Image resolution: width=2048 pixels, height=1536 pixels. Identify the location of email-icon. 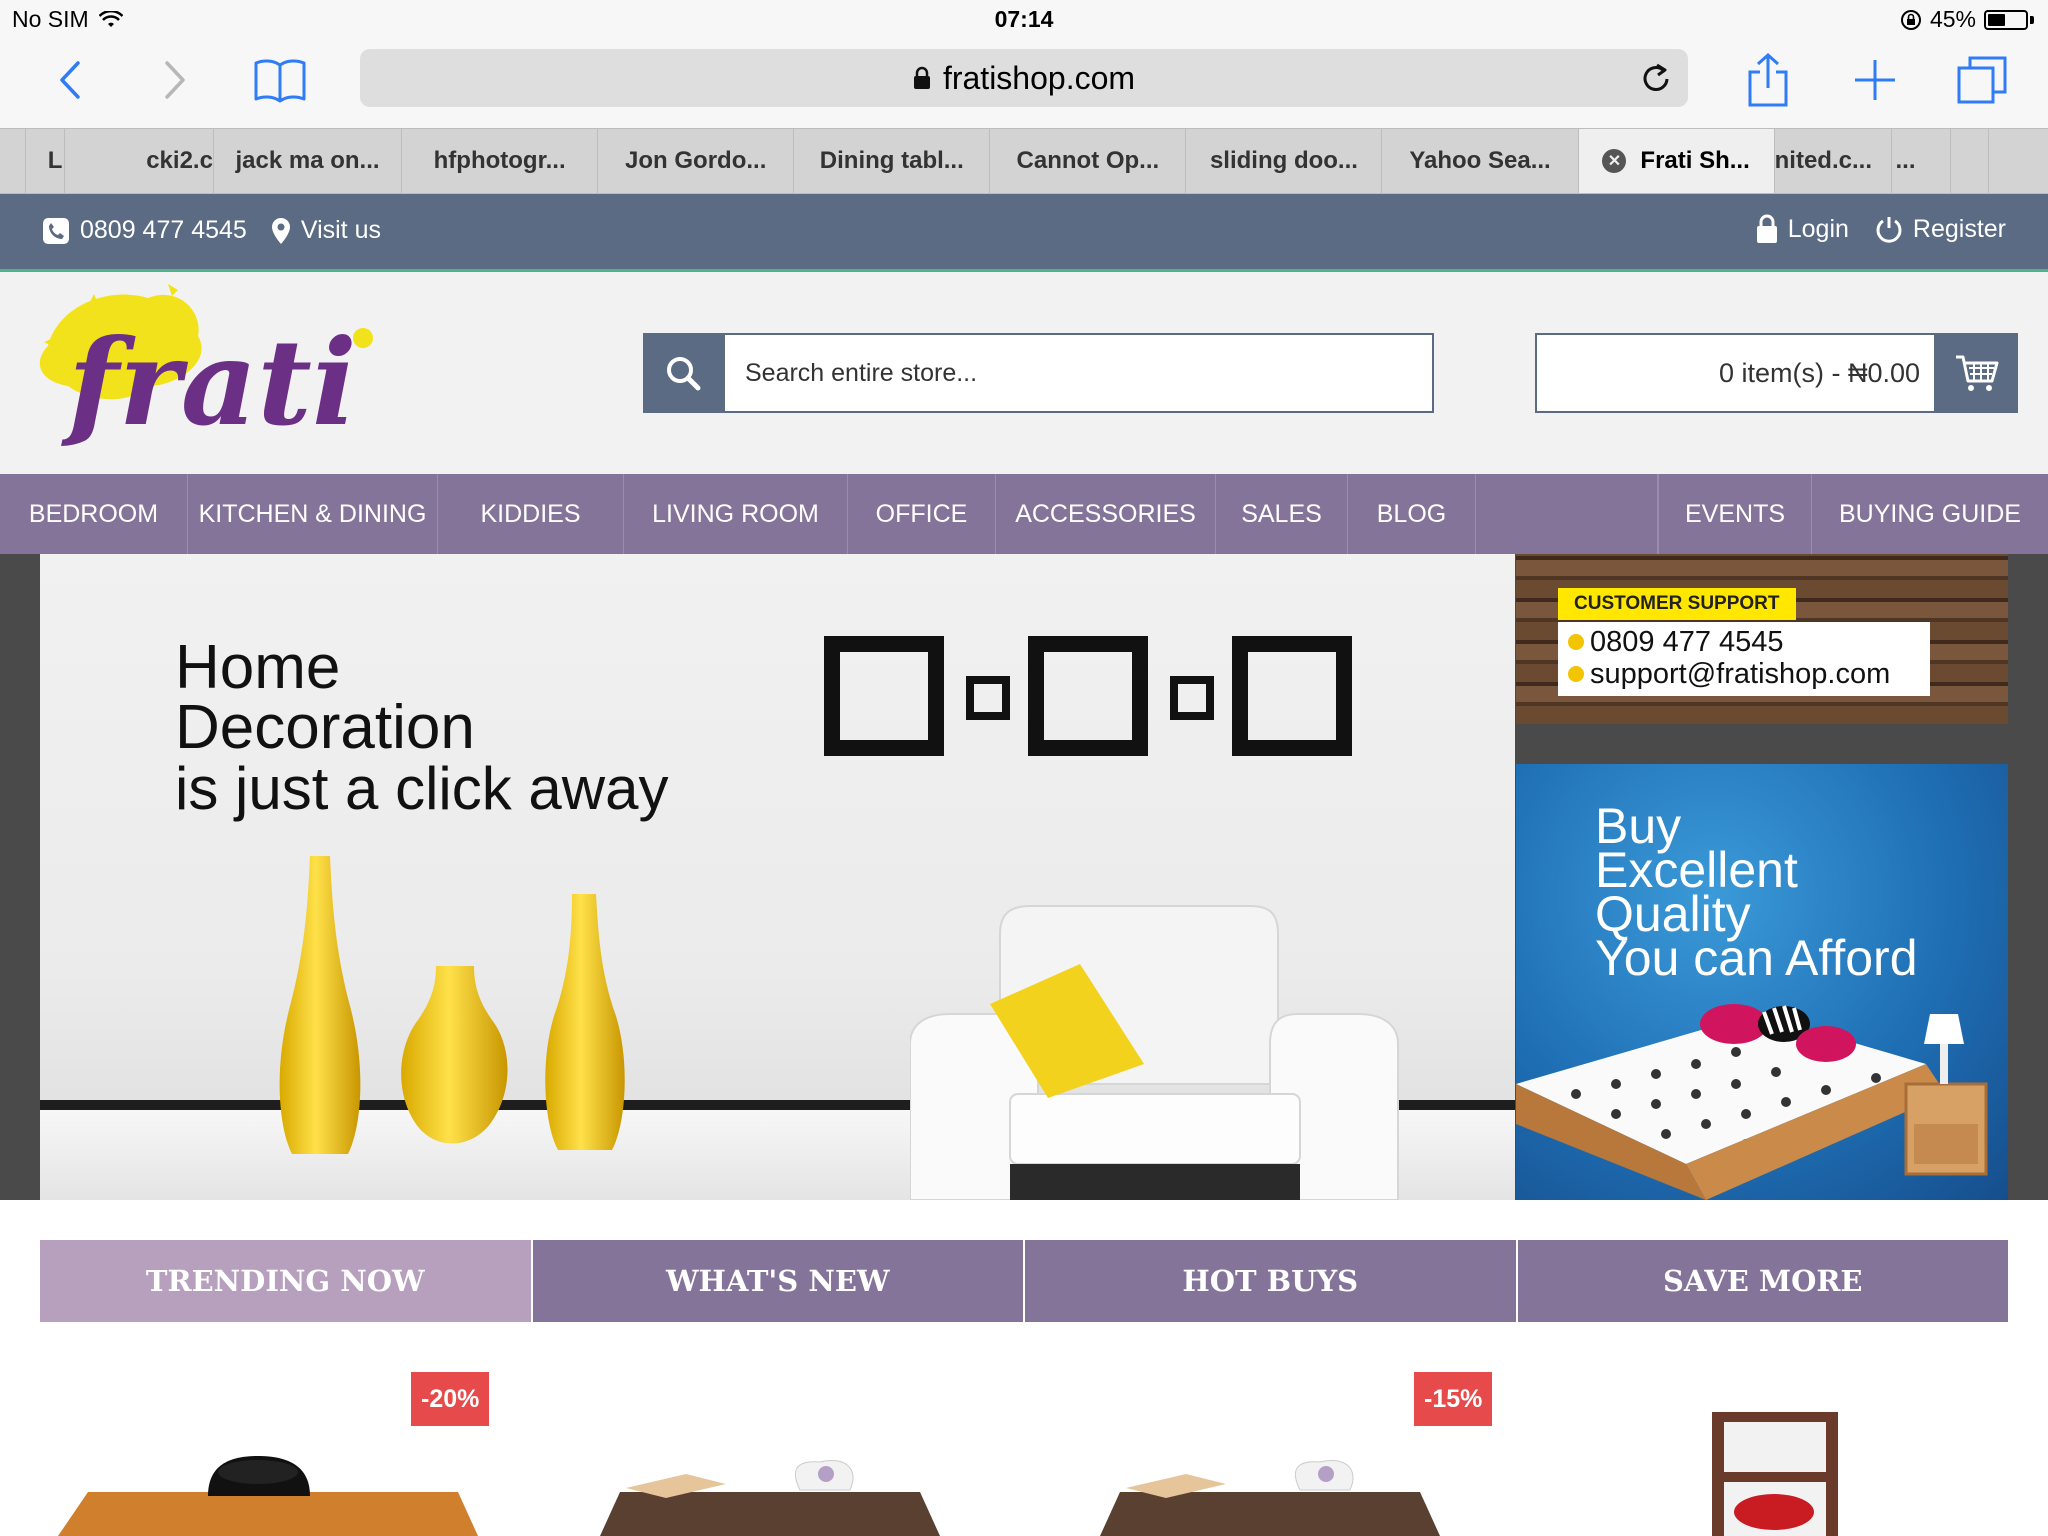
(1576, 674).